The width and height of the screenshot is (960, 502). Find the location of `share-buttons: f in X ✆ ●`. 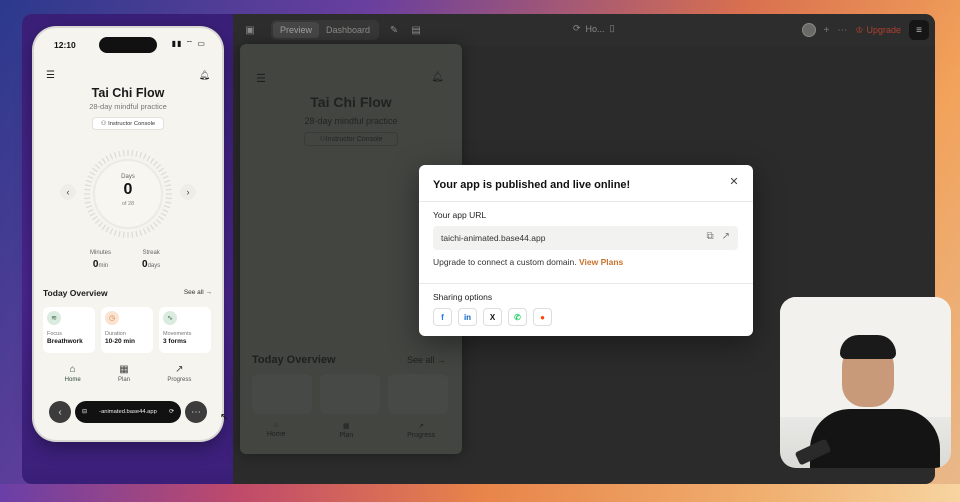

share-buttons: f in X ✆ ● is located at coordinates (492, 317).